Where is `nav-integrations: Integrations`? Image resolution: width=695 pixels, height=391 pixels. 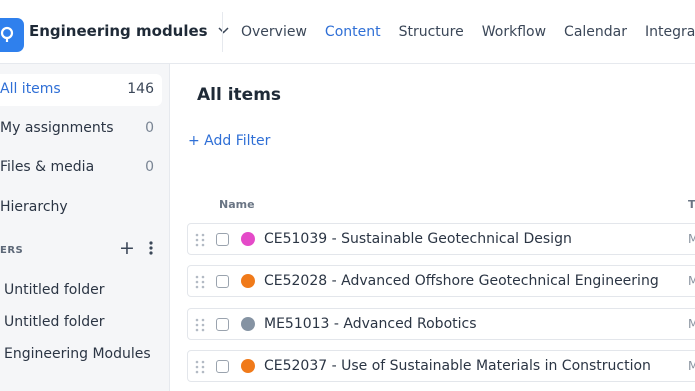
nav-integrations: Integrations is located at coordinates (670, 32).